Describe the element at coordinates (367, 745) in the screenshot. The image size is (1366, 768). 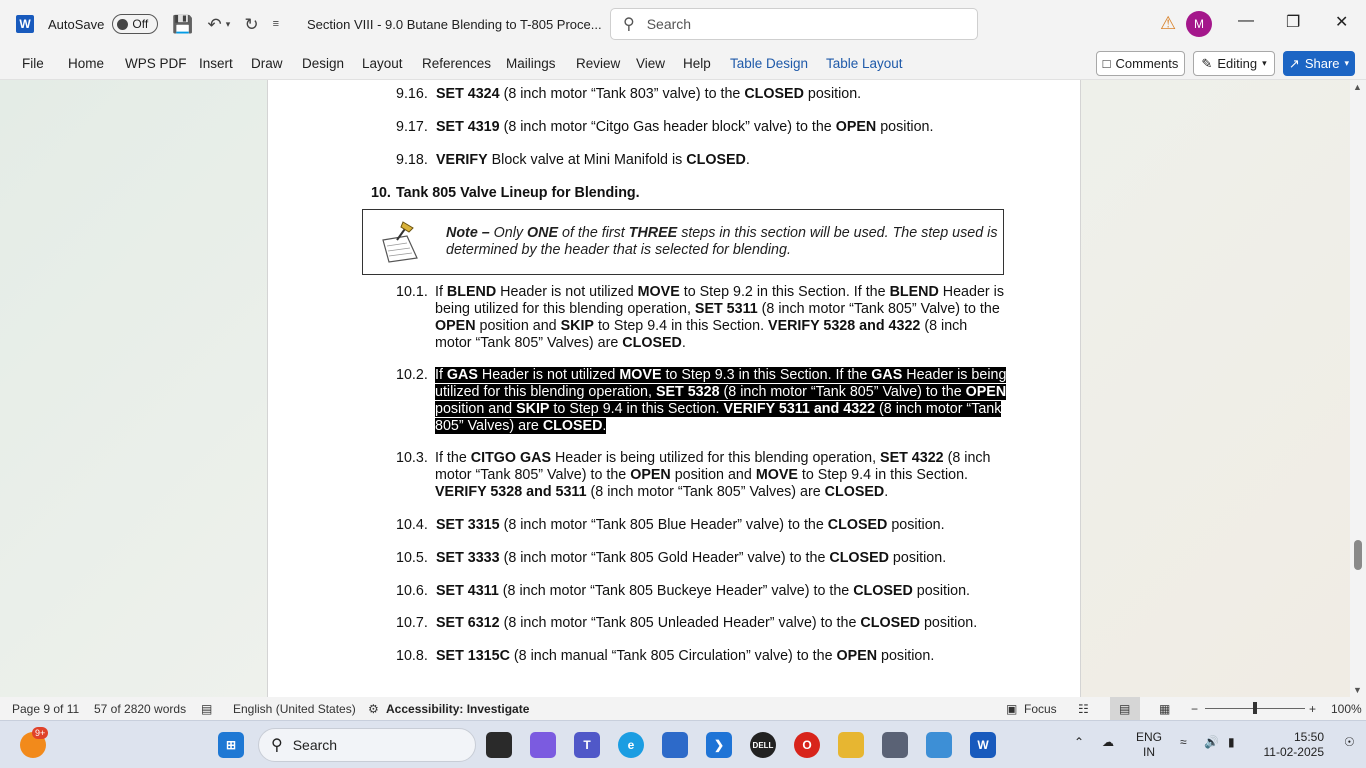
I see `taskbar-search-input: ⚲ Search` at that location.